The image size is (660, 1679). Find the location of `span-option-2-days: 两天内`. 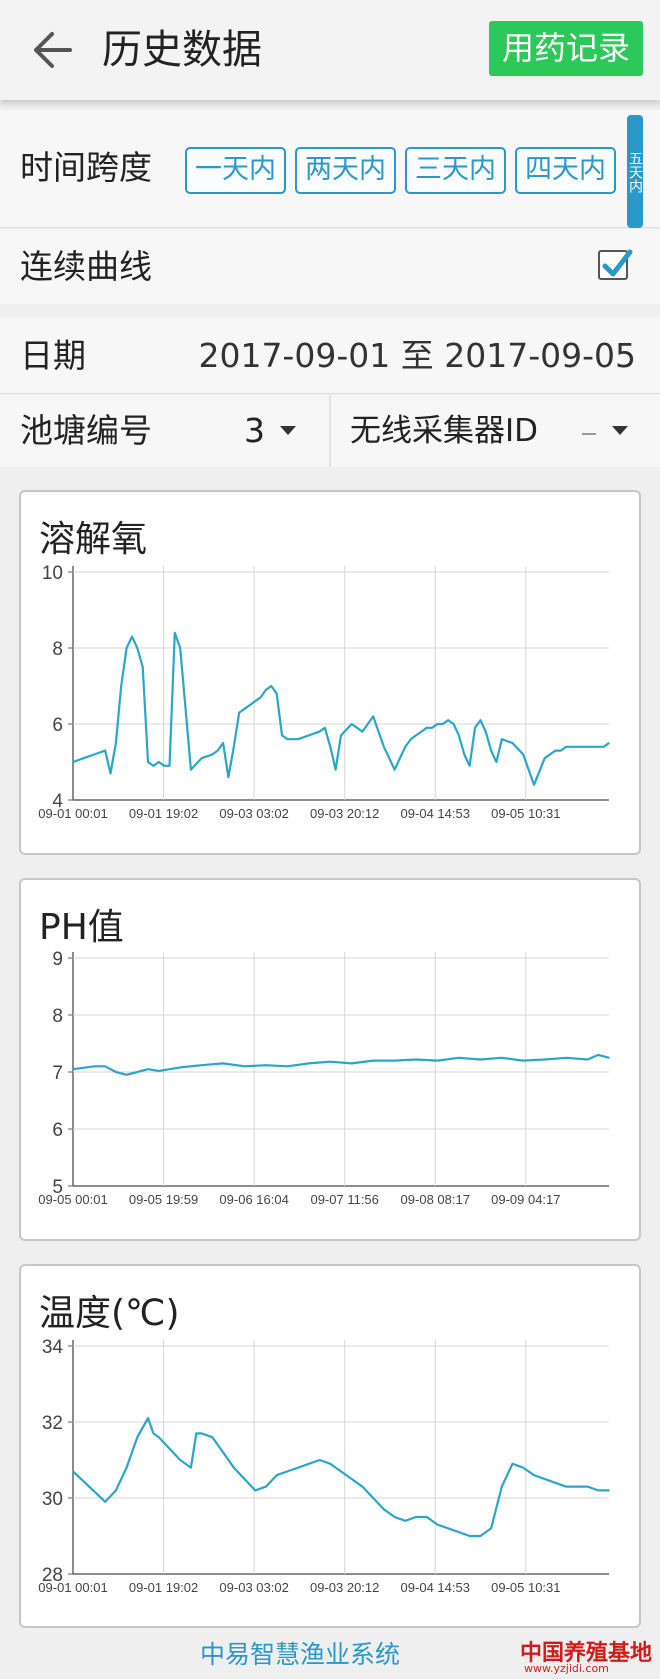

span-option-2-days: 两天内 is located at coordinates (345, 170).